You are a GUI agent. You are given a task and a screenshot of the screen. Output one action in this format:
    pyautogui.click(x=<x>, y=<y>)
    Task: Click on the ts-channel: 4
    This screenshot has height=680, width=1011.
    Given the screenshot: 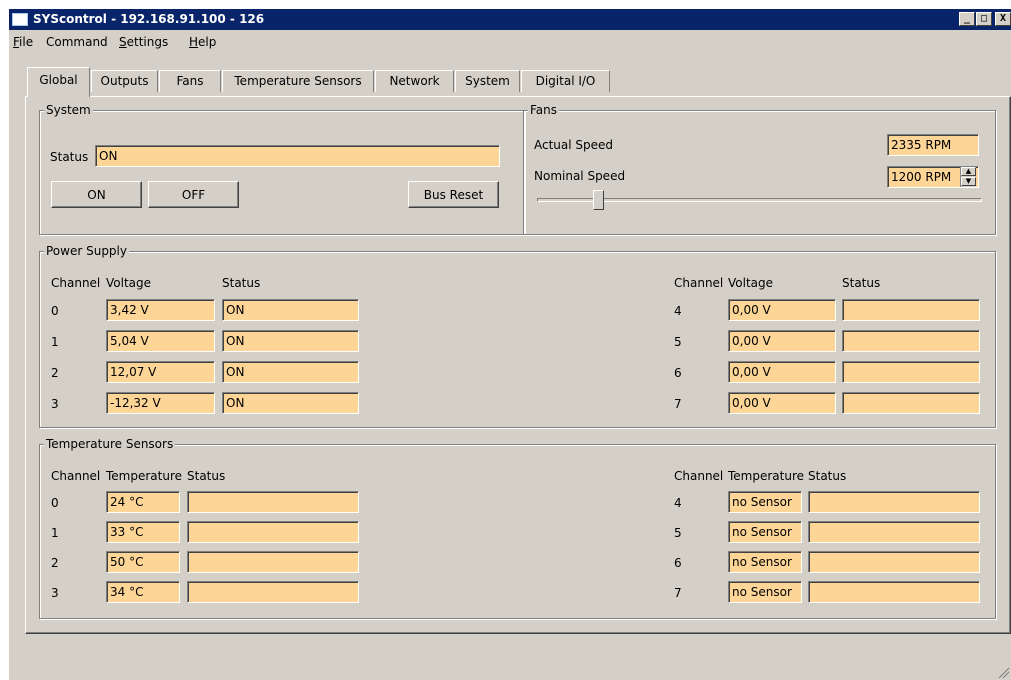 What is the action you would take?
    pyautogui.click(x=678, y=503)
    